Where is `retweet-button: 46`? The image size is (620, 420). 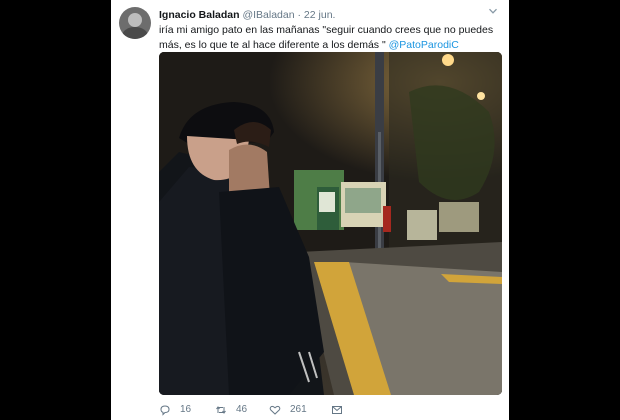
retweet-button: 46 is located at coordinates (231, 410).